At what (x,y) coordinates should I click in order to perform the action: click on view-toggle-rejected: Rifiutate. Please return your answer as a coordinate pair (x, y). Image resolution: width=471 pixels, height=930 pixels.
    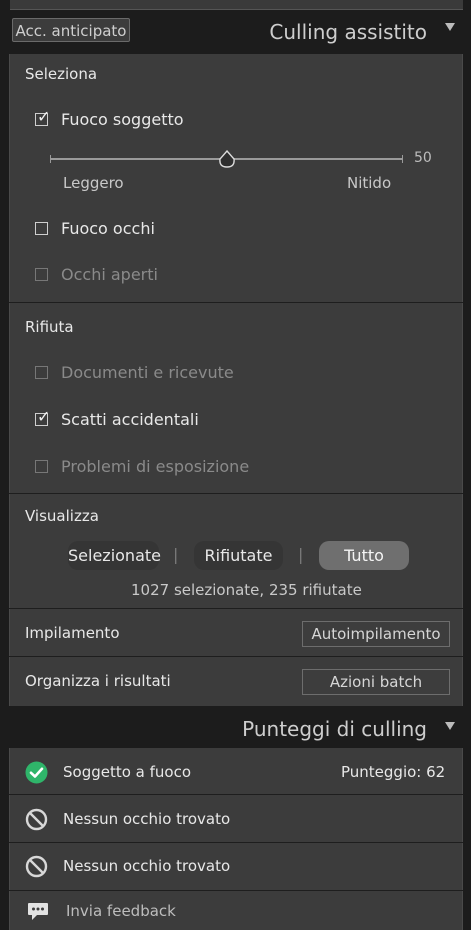
    Looking at the image, I should click on (238, 555).